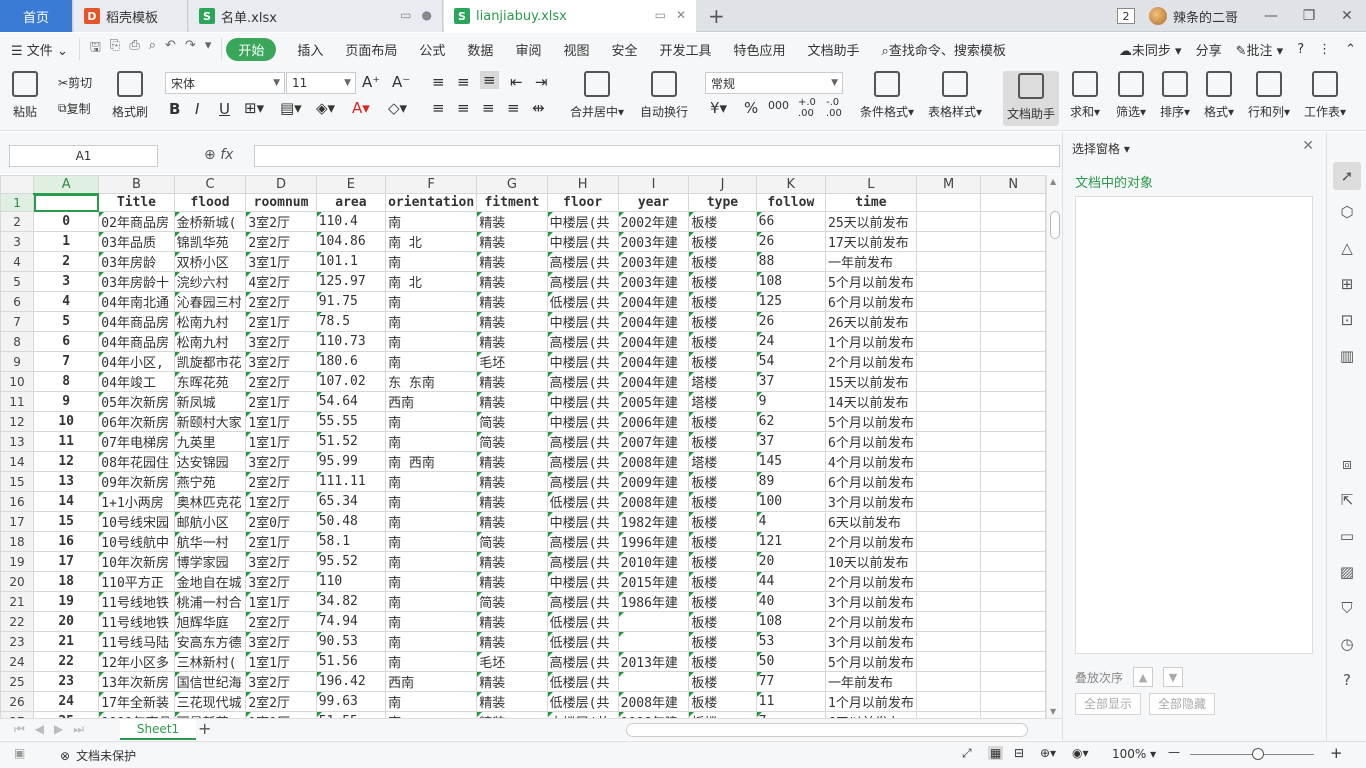 This screenshot has width=1366, height=768. Describe the element at coordinates (967, 753) in the screenshot. I see `fullscreen-icon: ⤢` at that location.